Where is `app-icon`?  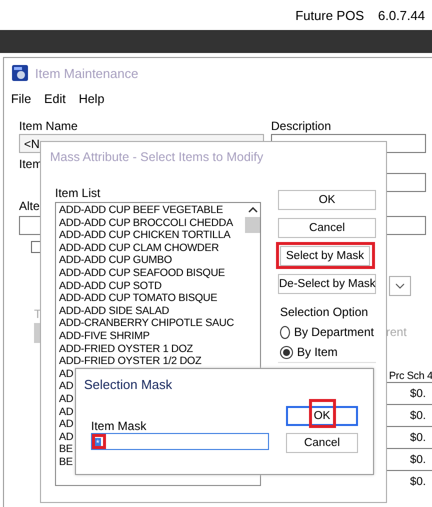 app-icon is located at coordinates (20, 73).